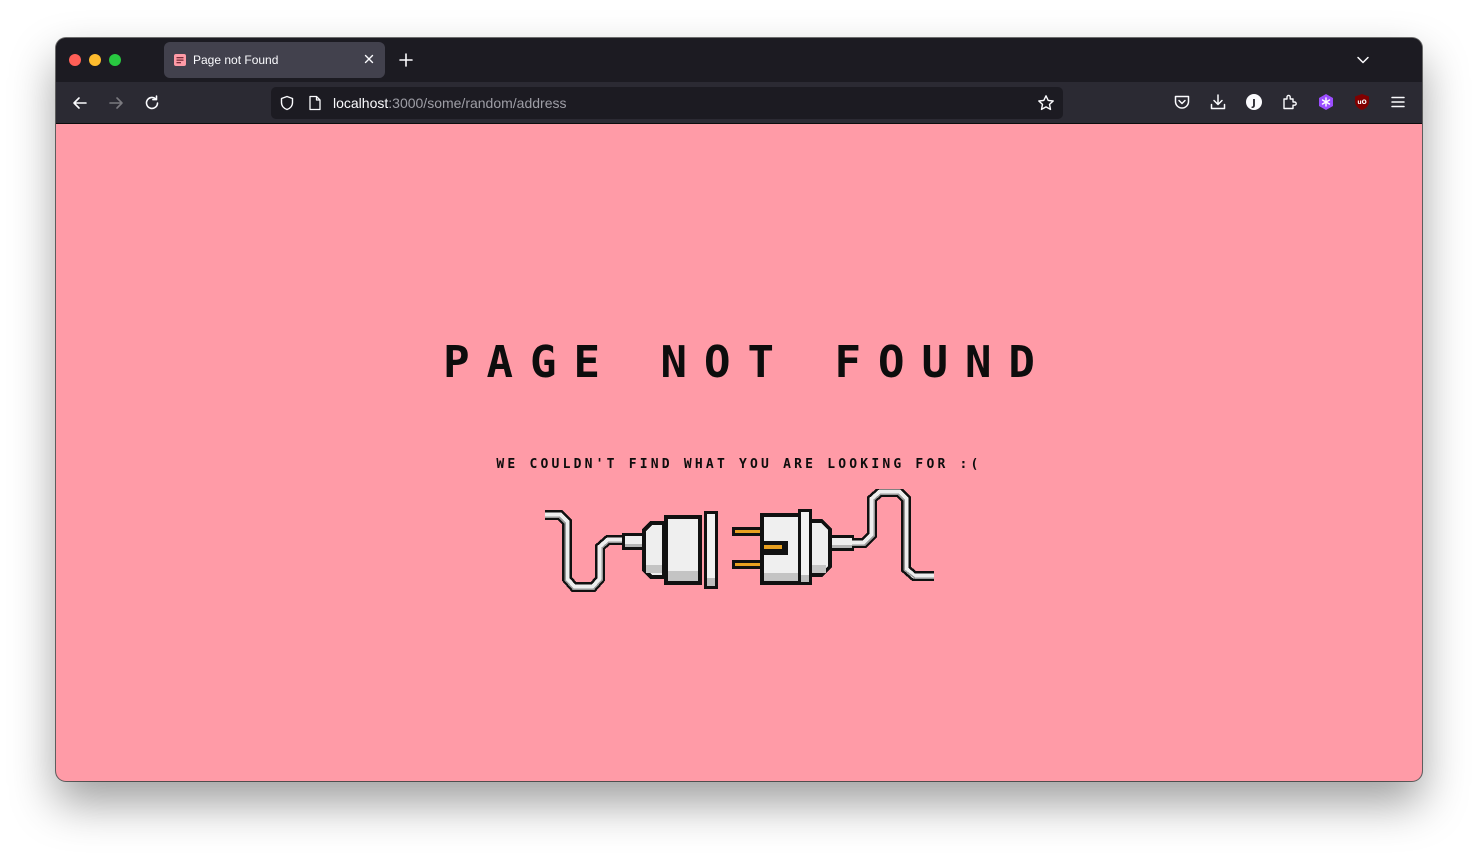  What do you see at coordinates (152, 103) in the screenshot?
I see `reload-icon` at bounding box center [152, 103].